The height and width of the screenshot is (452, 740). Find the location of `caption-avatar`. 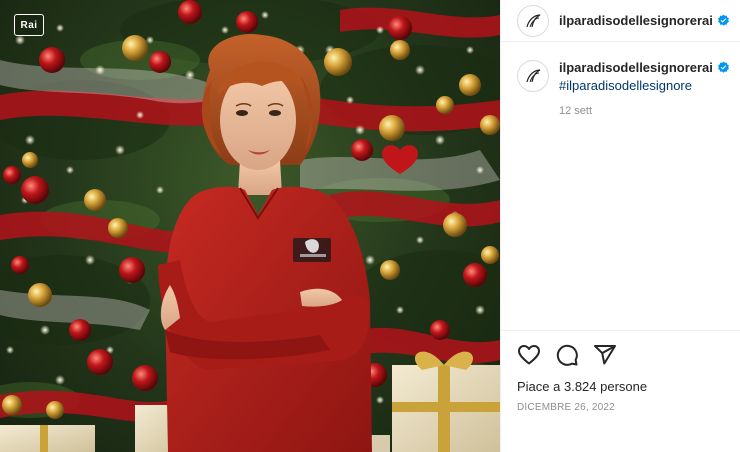

caption-avatar is located at coordinates (533, 76).